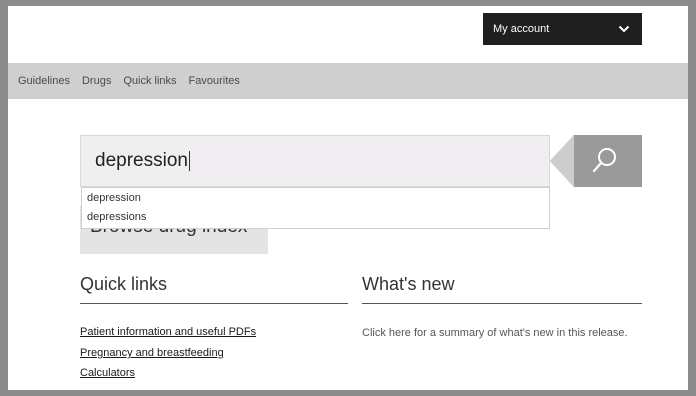 The image size is (696, 396). I want to click on autocomplete-list: depression depressions, so click(315, 208).